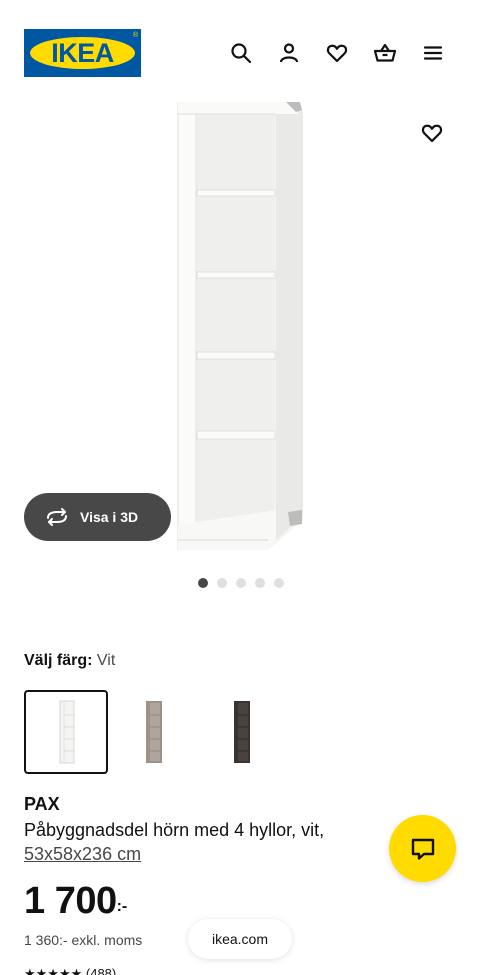 This screenshot has width=480, height=975. What do you see at coordinates (70, 901) in the screenshot?
I see `price-main: 1 700` at bounding box center [70, 901].